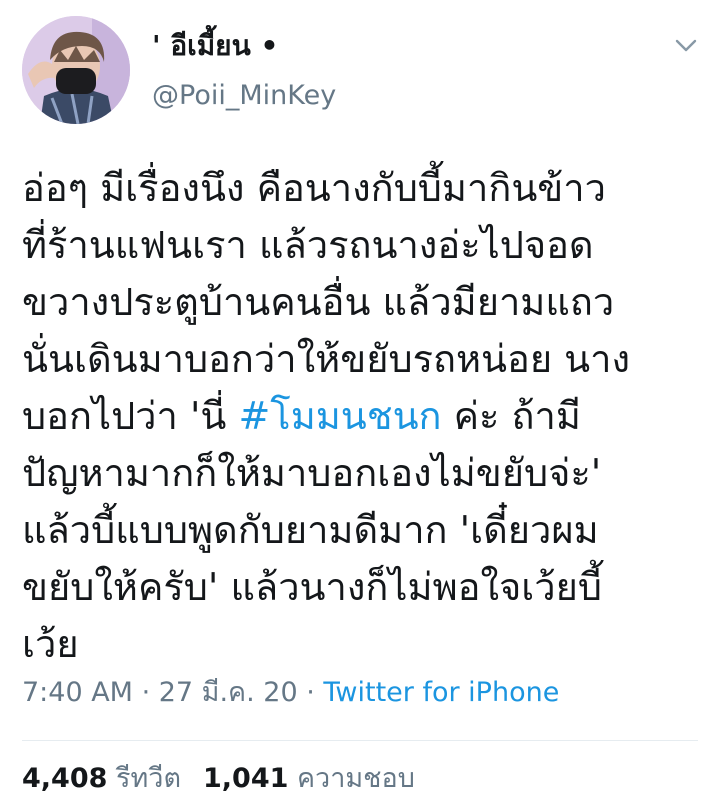 The image size is (716, 812). What do you see at coordinates (215, 46) in the screenshot?
I see `author-display-name: ' อีเมี้ยน •` at bounding box center [215, 46].